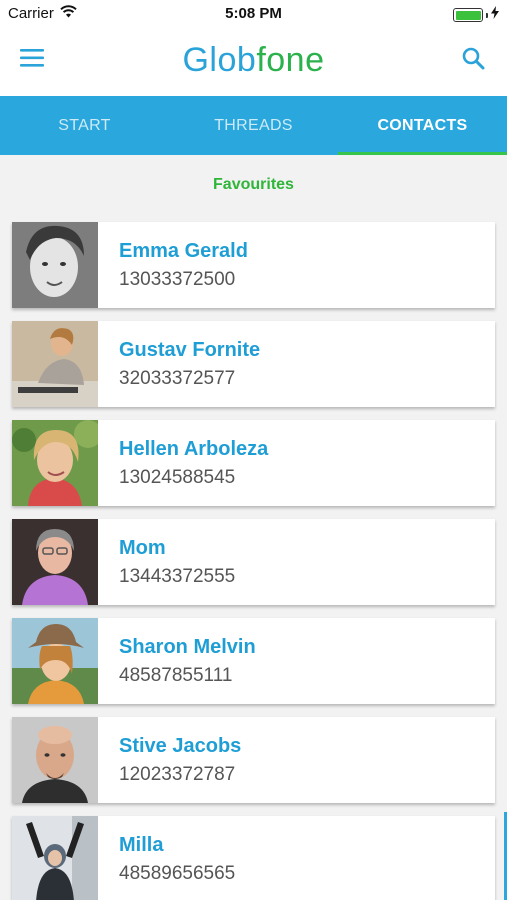 Image resolution: width=507 pixels, height=900 pixels. I want to click on tab-bar: START THREADS CONTACTS, so click(253, 125).